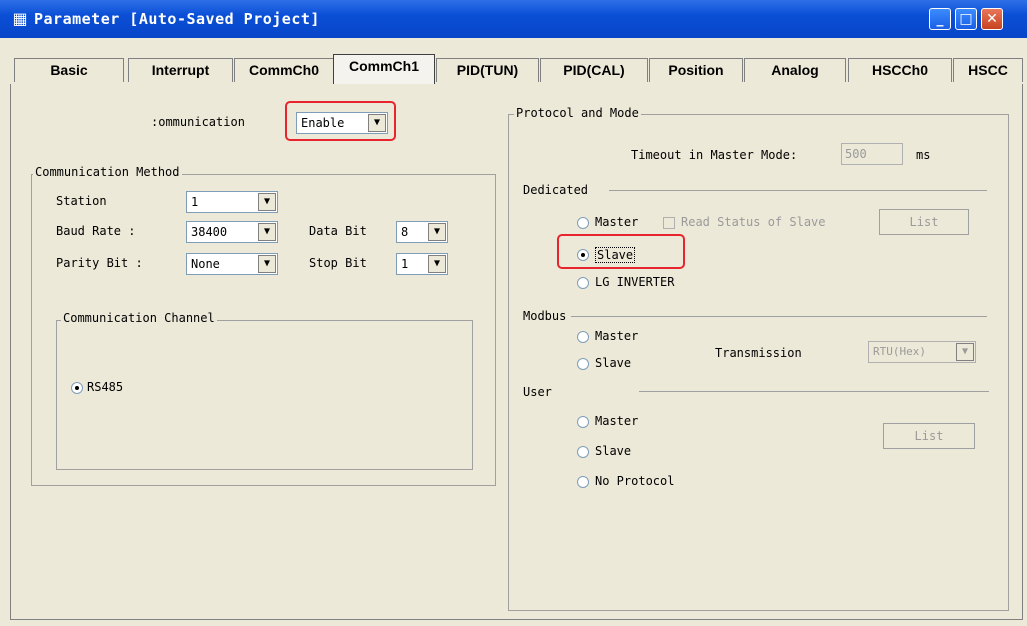 This screenshot has height=626, width=1027. I want to click on communication-channel-title: Communication Channel, so click(139, 318).